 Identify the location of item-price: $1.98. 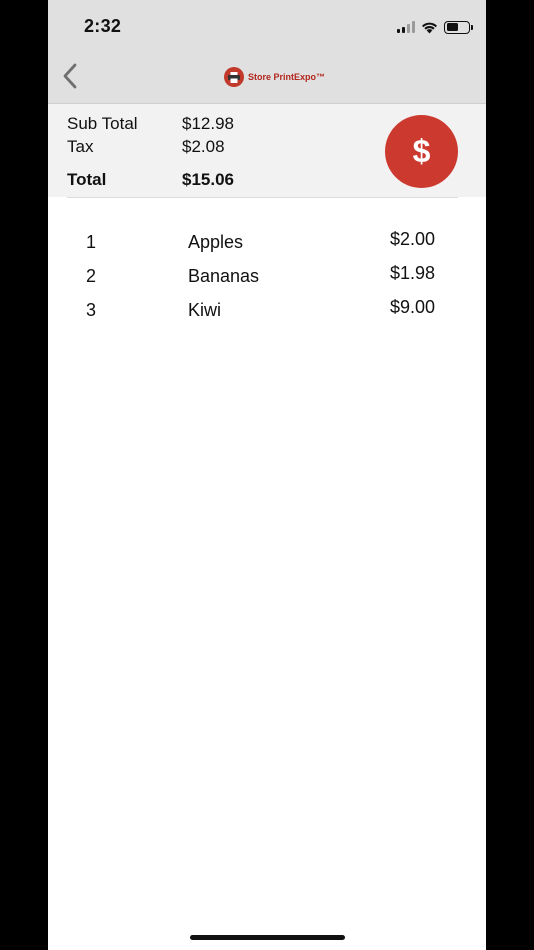
(413, 273).